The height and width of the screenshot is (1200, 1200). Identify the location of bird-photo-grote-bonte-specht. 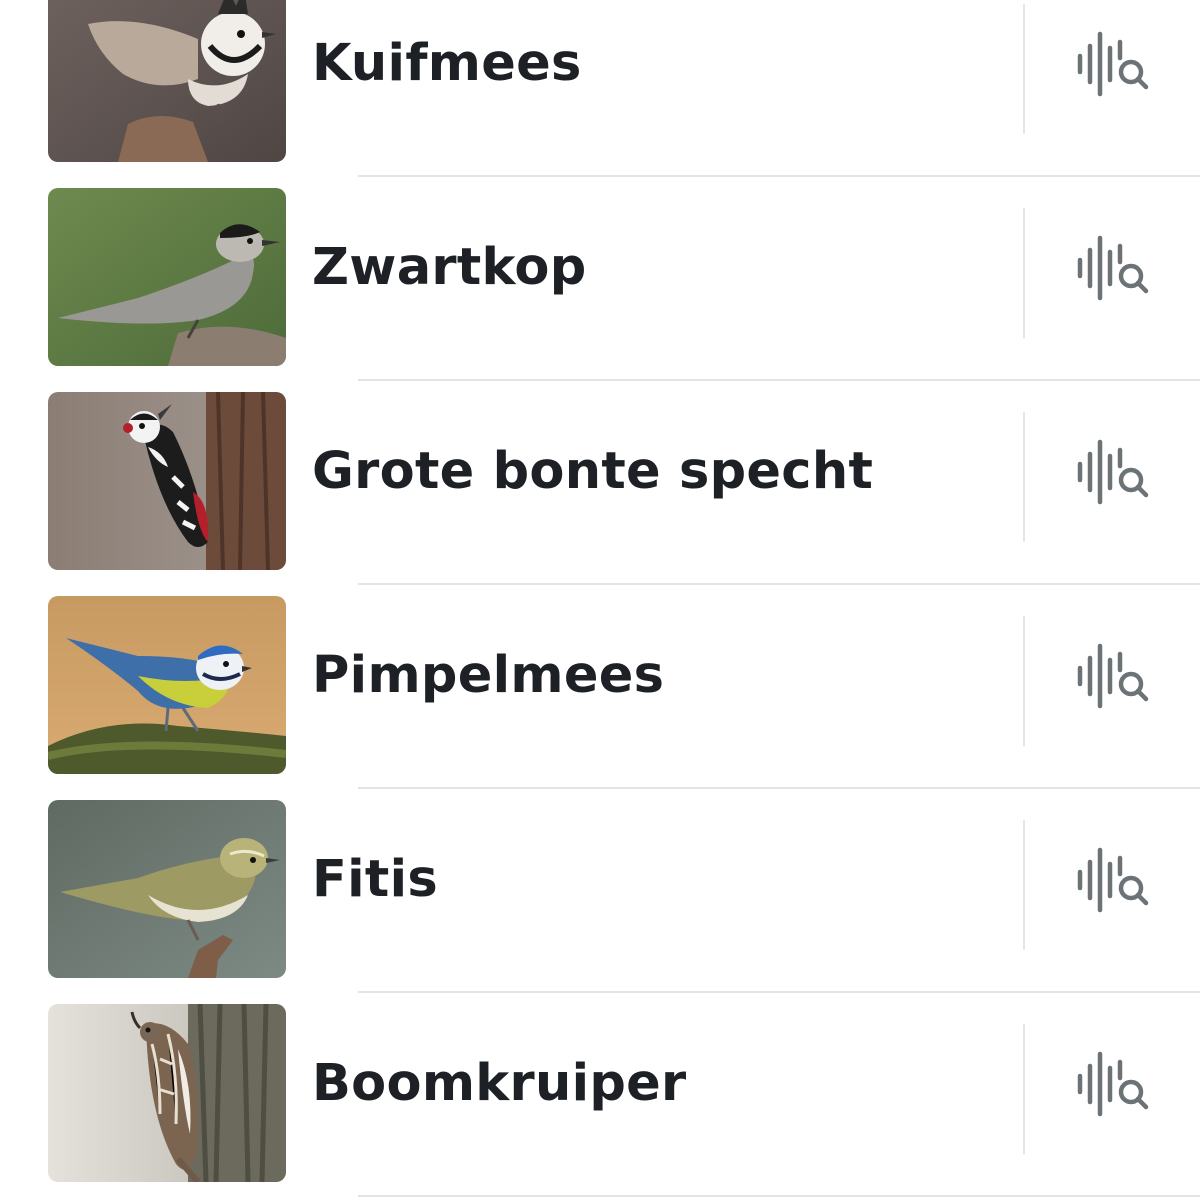
(167, 481).